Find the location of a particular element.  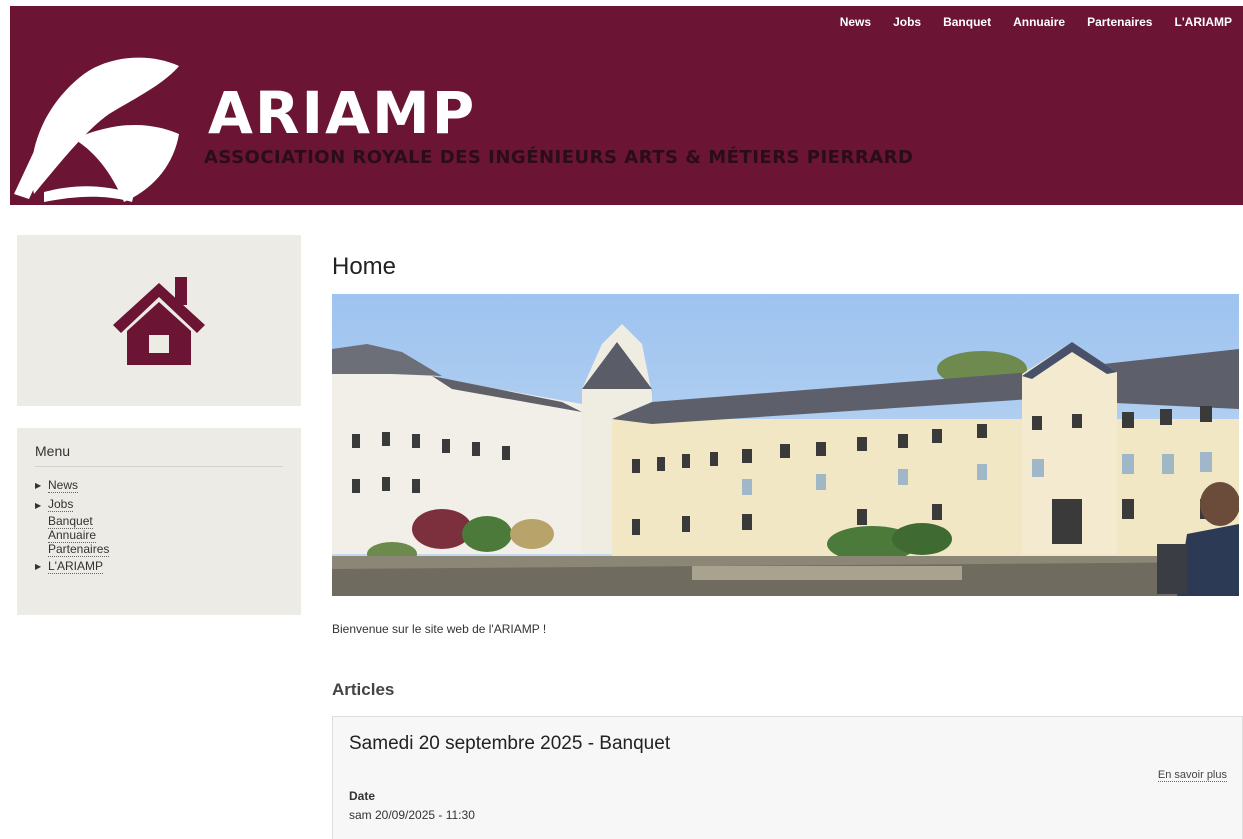

menu-link: Jobs is located at coordinates (61, 505).